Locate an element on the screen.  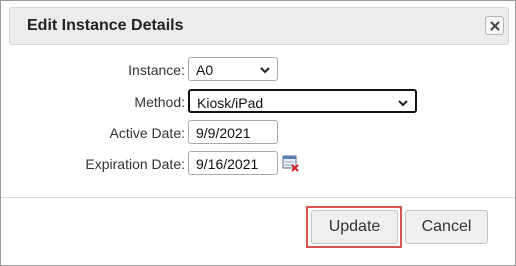
active-date-label: Active Date: is located at coordinates (147, 133).